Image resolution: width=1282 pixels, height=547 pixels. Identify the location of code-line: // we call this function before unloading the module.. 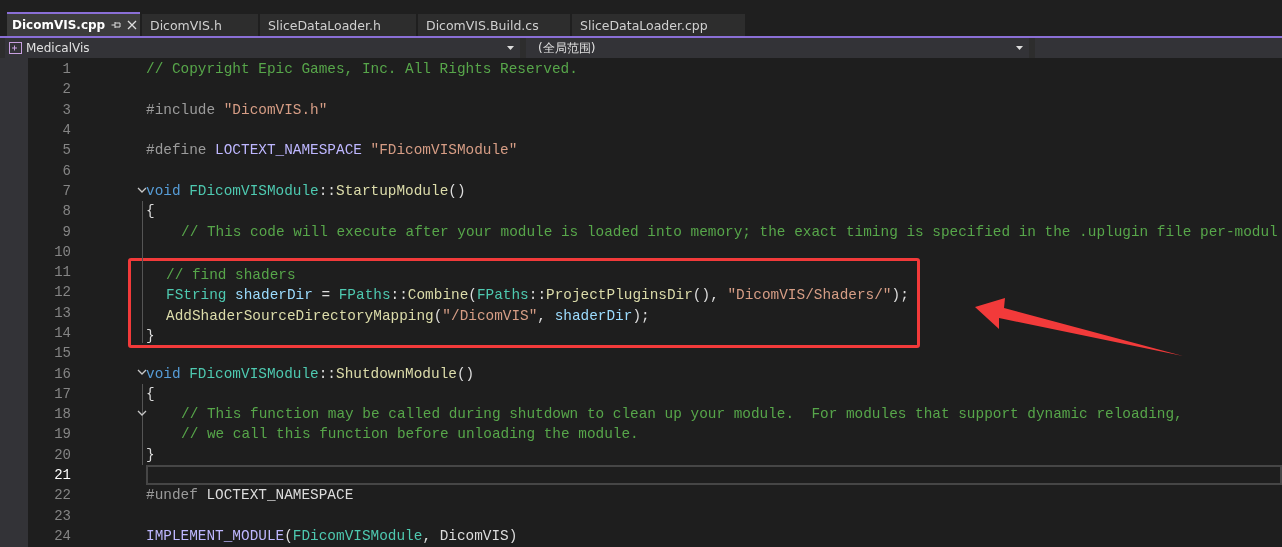
(410, 434).